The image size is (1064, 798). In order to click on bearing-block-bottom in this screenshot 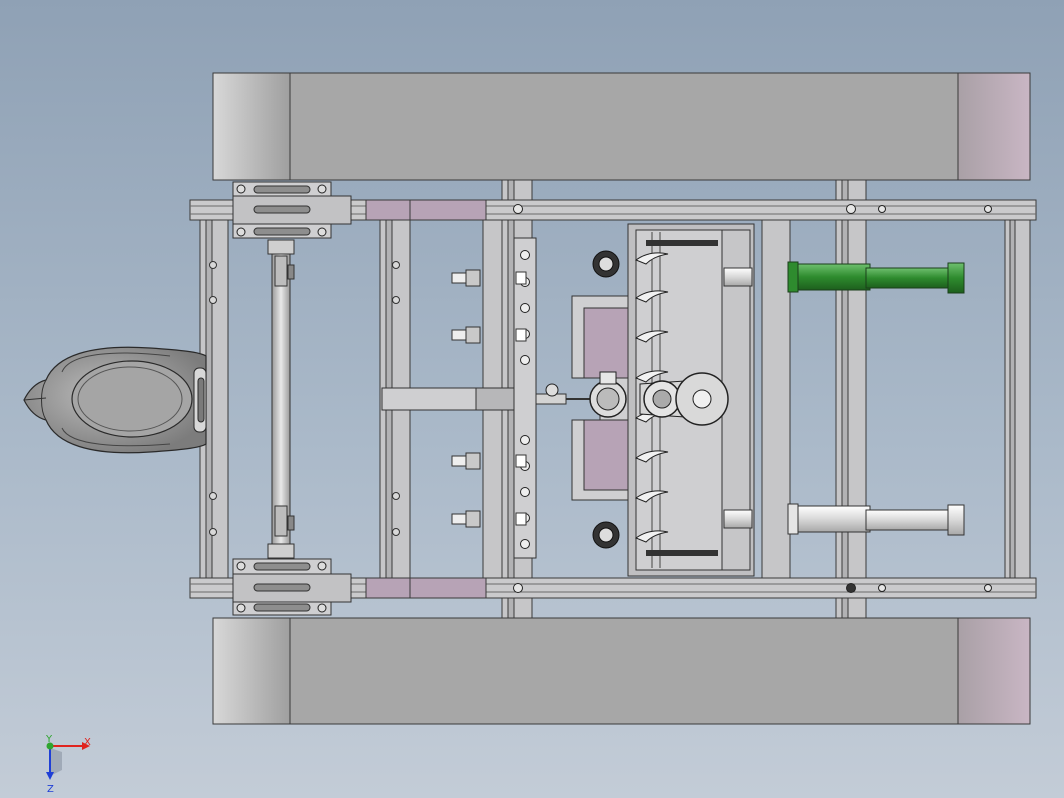, I will do `click(292, 587)`.